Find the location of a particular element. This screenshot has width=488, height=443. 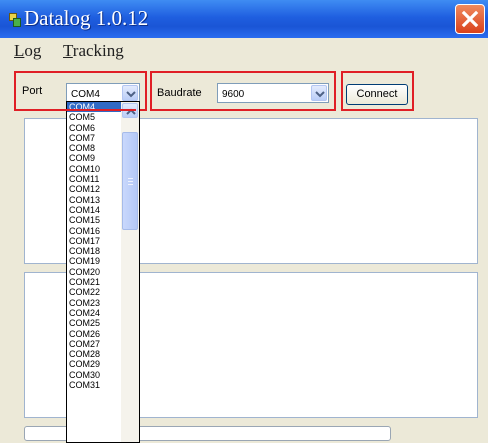

window-title: Datalog 1.0.12 is located at coordinates (86, 18).